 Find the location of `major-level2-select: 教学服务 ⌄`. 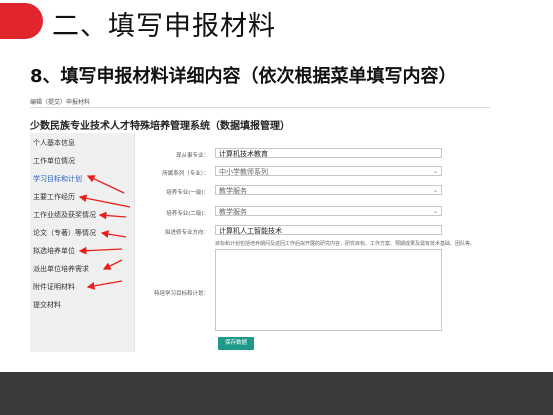

major-level2-select: 教学服务 ⌄ is located at coordinates (328, 211).